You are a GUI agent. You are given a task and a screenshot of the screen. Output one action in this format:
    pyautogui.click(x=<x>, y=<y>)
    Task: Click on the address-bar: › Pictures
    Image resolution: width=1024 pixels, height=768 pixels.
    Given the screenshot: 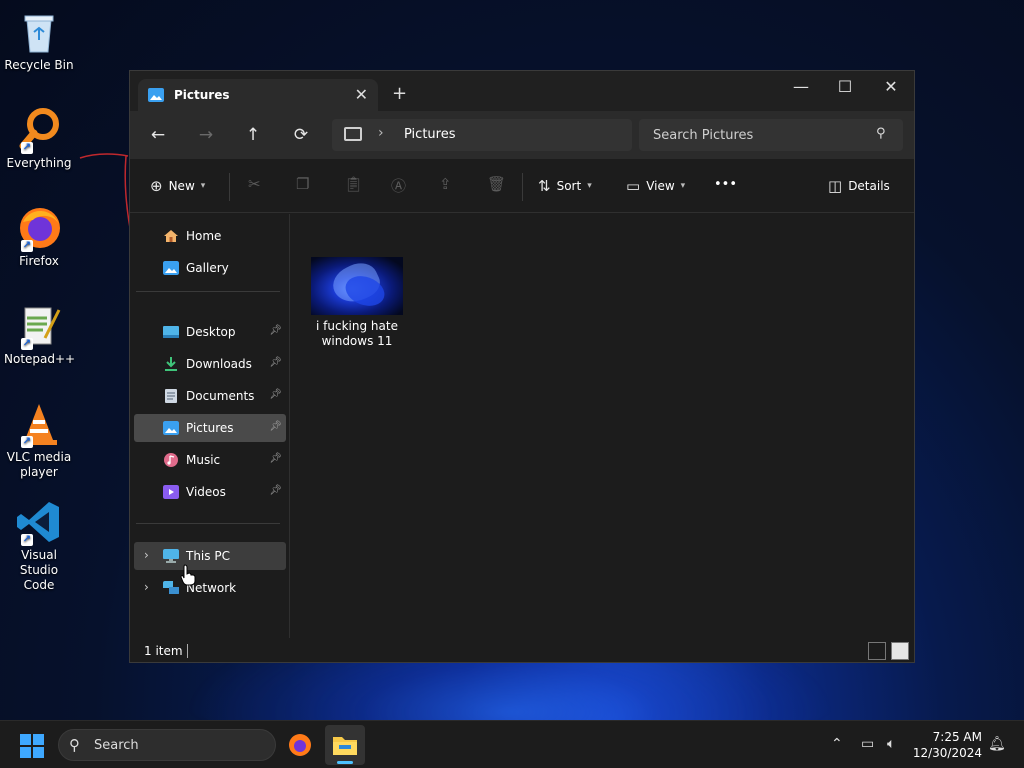 What is the action you would take?
    pyautogui.click(x=482, y=135)
    